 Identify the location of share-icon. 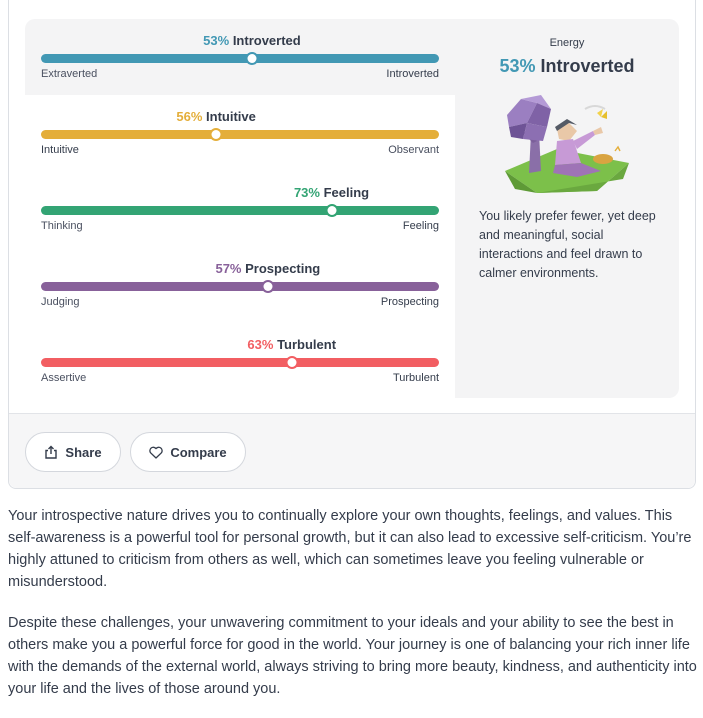
(51, 452).